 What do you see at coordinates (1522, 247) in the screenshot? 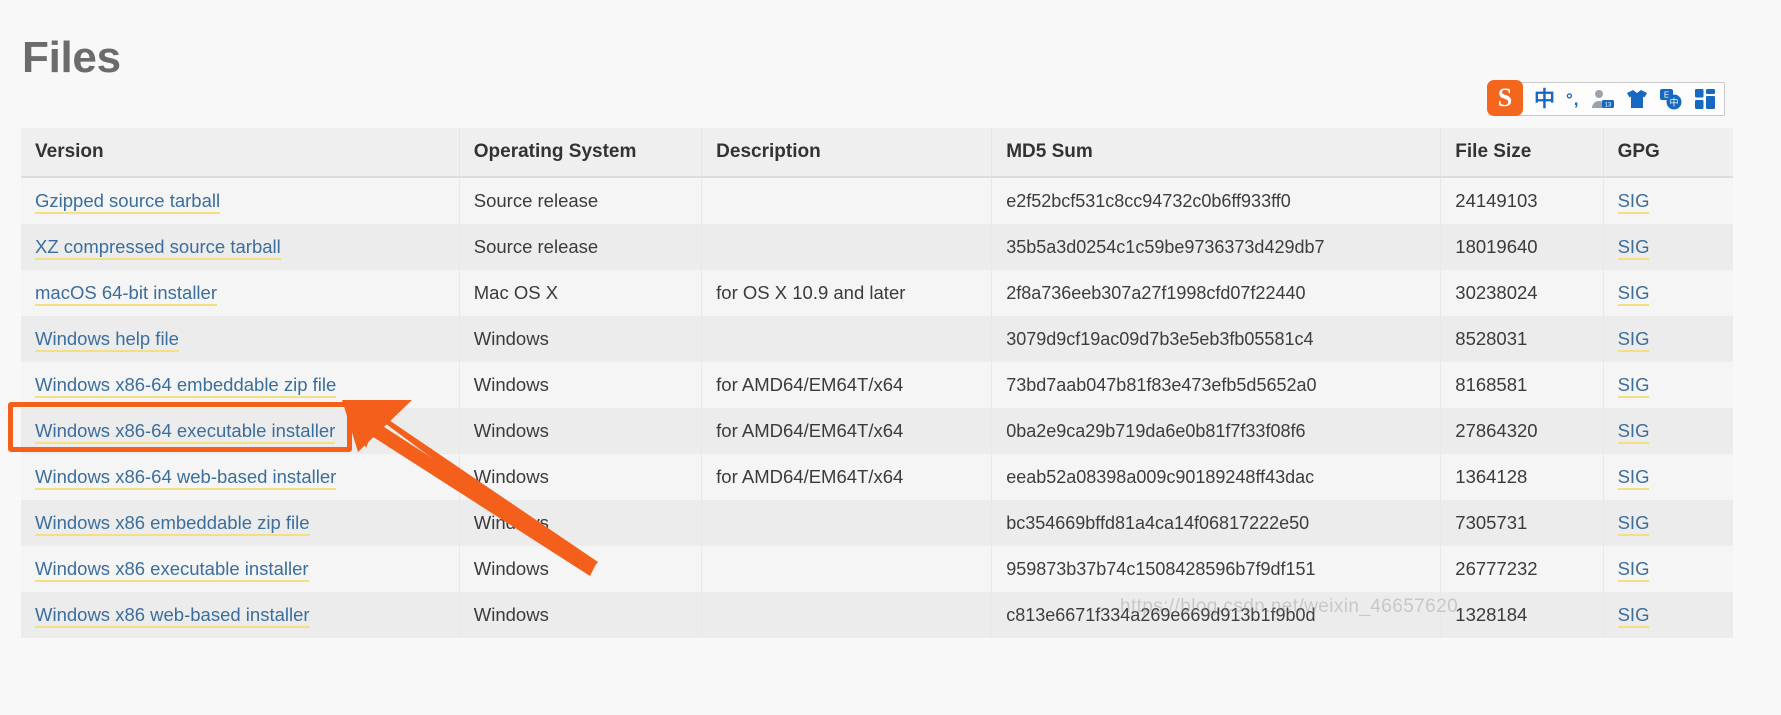
I see `cell-file-size: 18019640` at bounding box center [1522, 247].